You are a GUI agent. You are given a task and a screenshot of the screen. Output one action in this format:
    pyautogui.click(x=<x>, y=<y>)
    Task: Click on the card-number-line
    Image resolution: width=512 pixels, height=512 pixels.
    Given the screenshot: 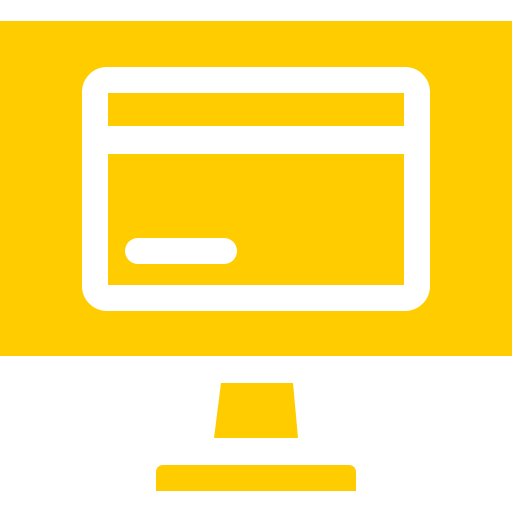 What is the action you would take?
    pyautogui.click(x=181, y=251)
    